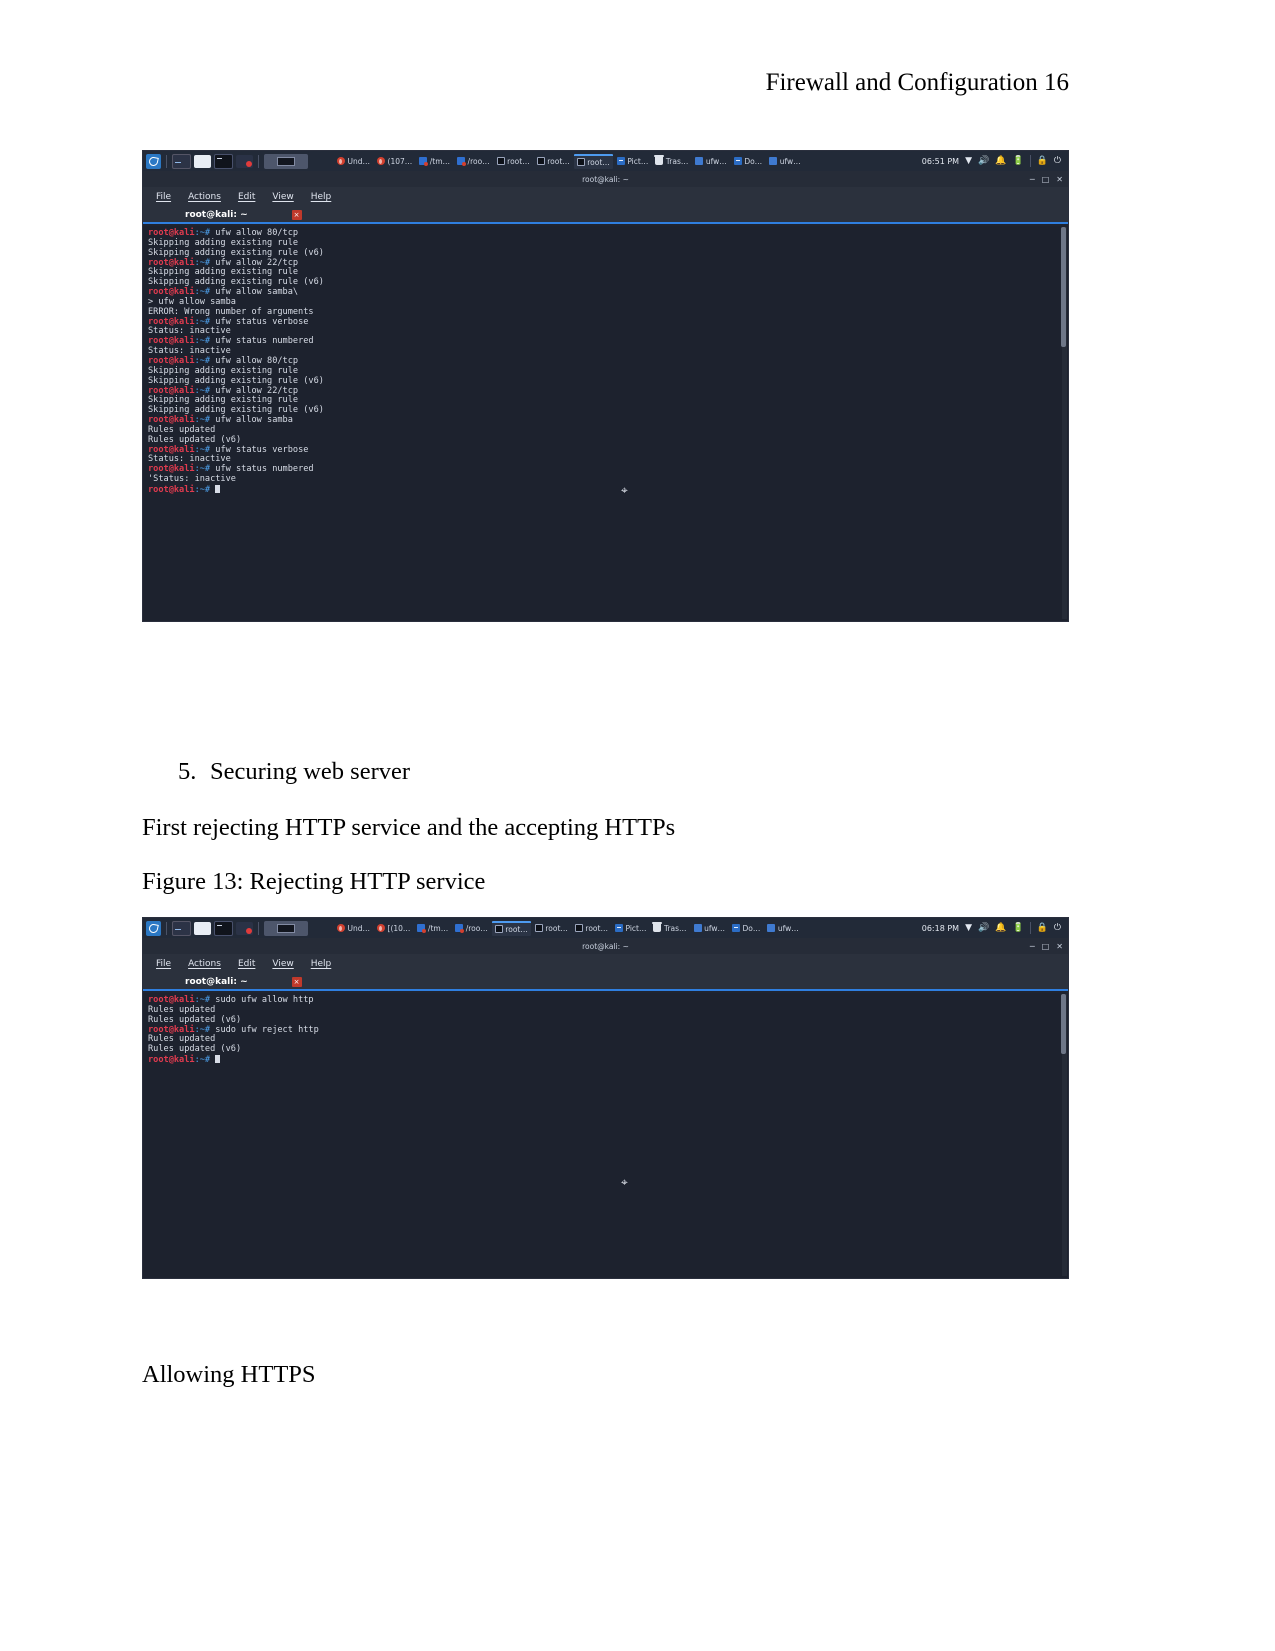  What do you see at coordinates (422, 928) in the screenshot?
I see `file-manager-icon` at bounding box center [422, 928].